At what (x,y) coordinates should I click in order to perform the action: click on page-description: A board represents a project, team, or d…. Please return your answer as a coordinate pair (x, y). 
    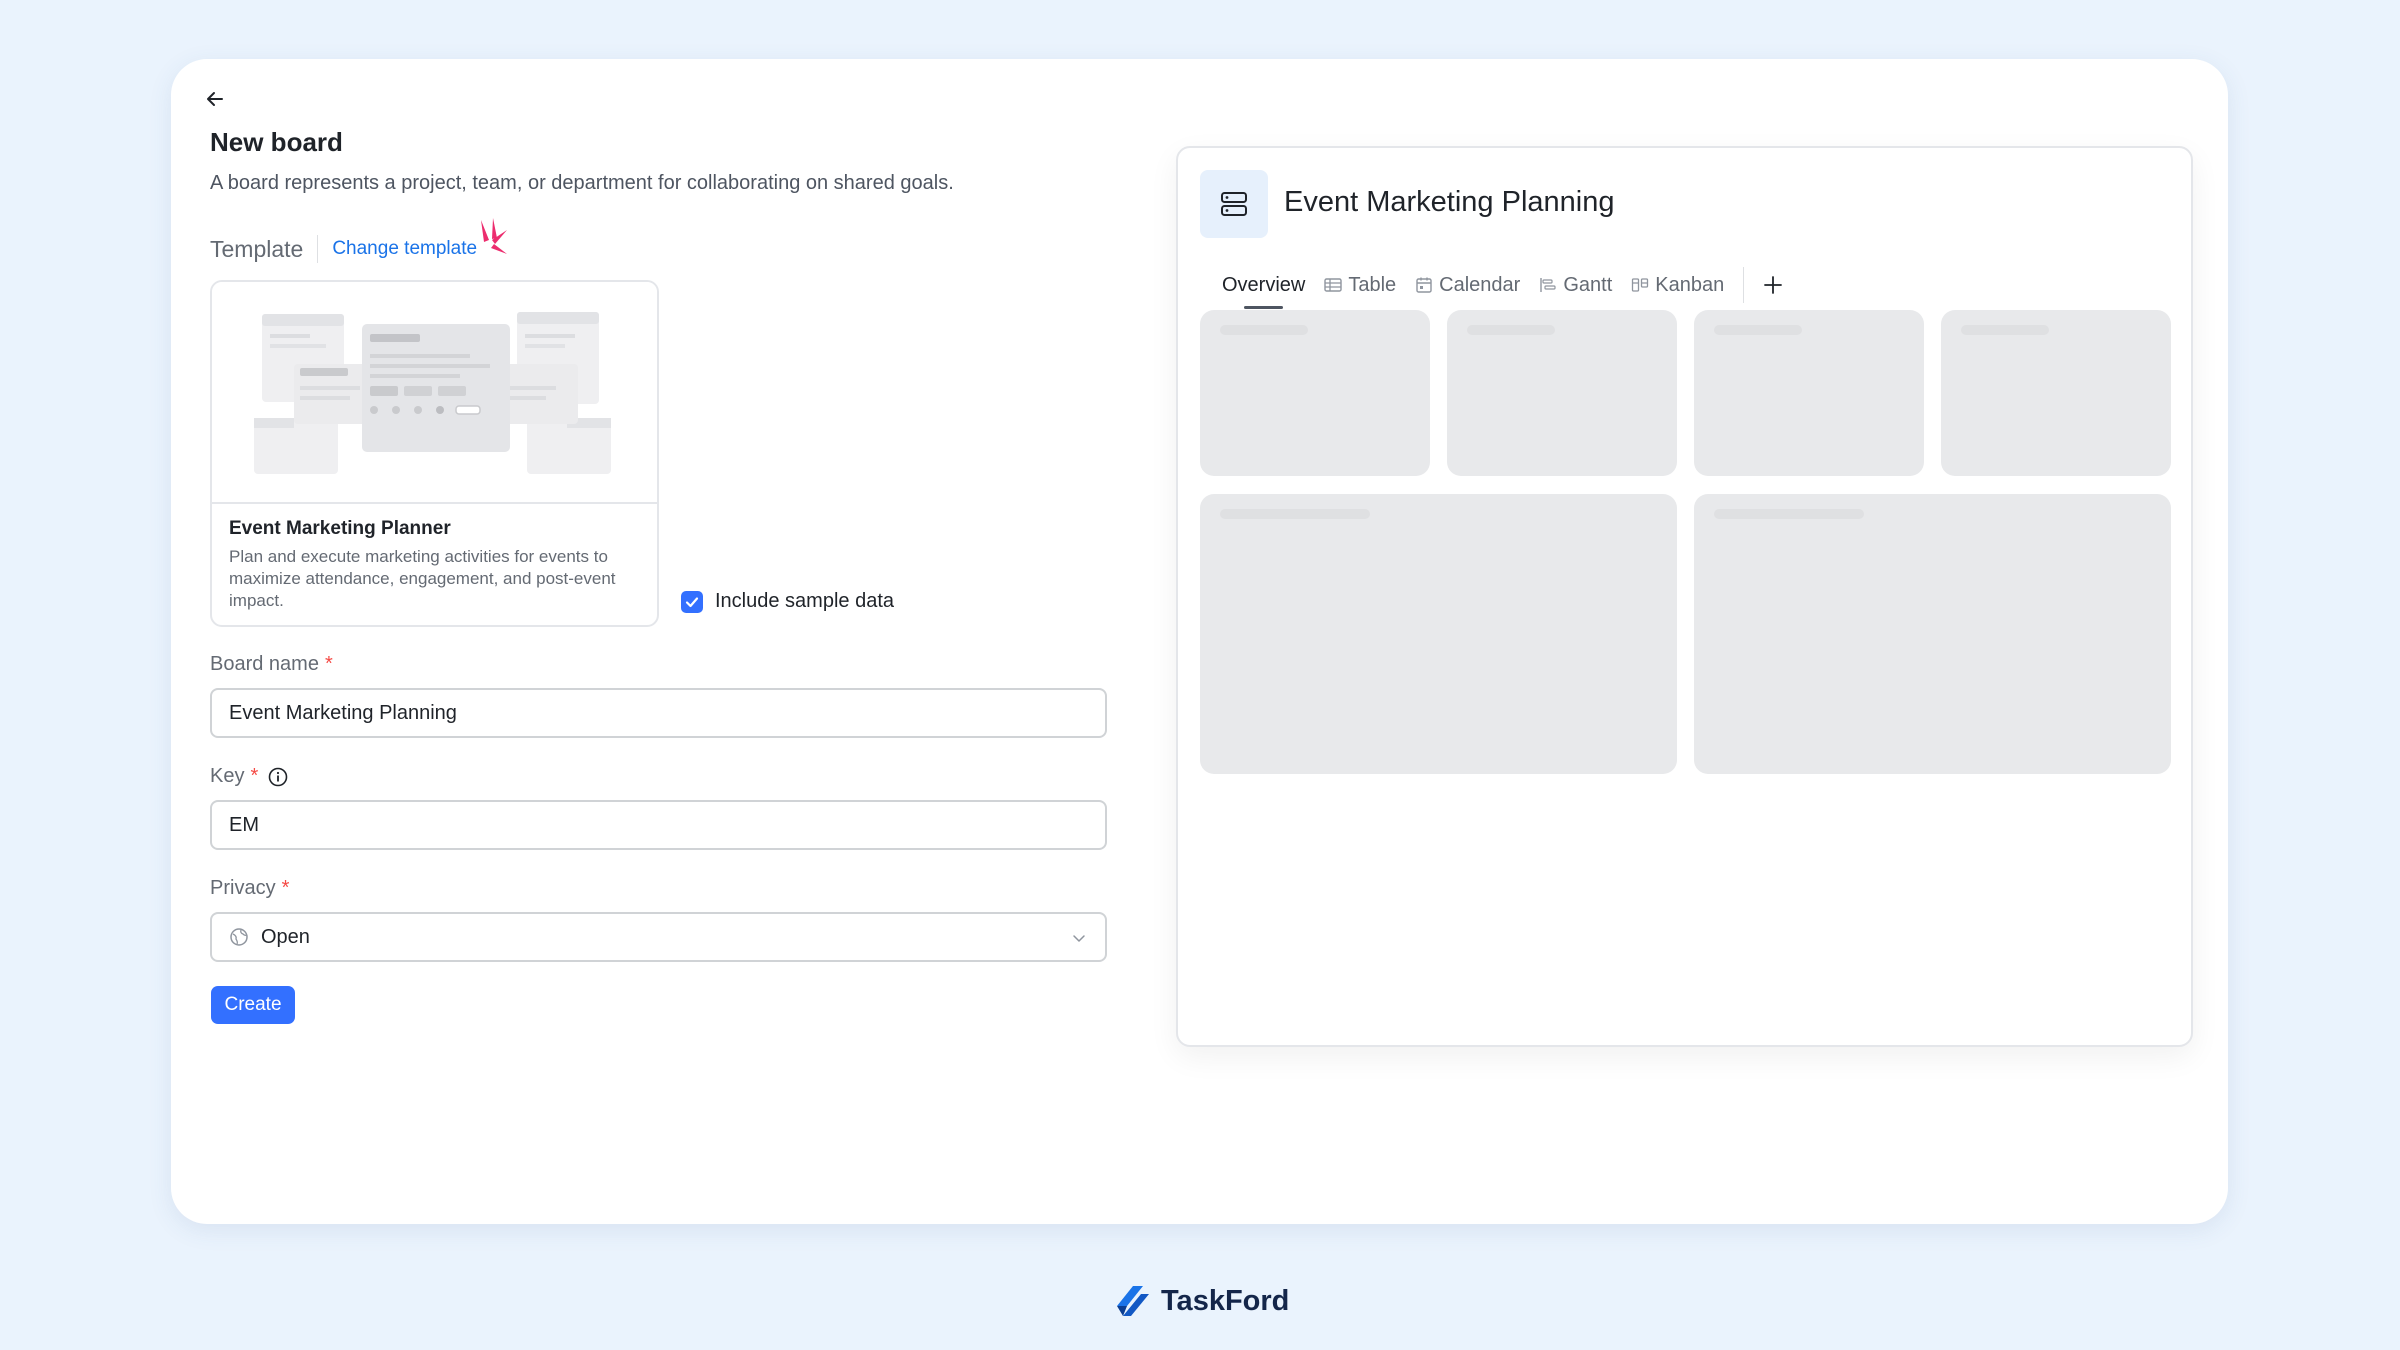
    Looking at the image, I should click on (582, 183).